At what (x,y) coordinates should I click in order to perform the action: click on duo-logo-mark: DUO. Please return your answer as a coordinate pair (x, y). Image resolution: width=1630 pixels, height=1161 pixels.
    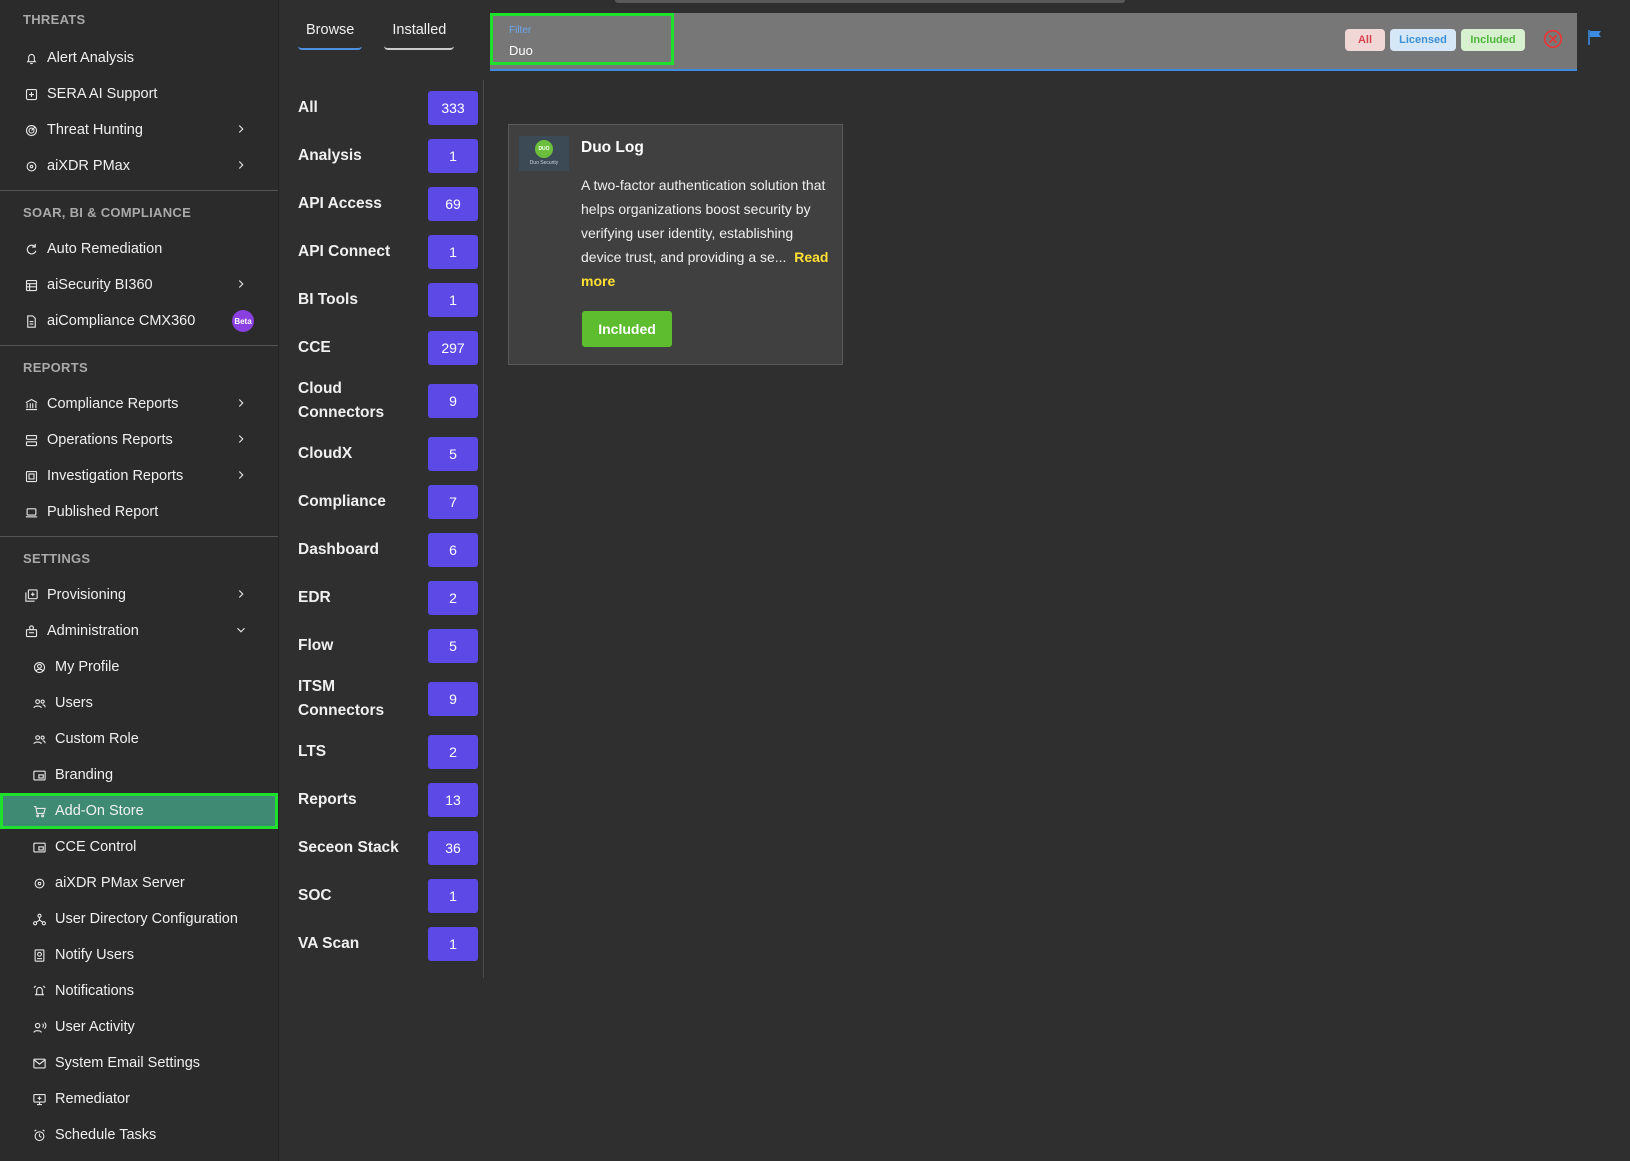
    Looking at the image, I should click on (544, 149).